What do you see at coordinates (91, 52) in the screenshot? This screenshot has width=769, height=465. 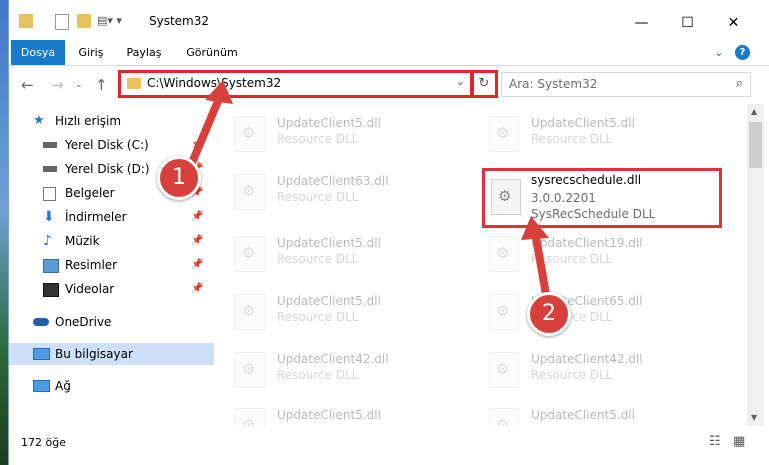 I see `tab-home: Giriş` at bounding box center [91, 52].